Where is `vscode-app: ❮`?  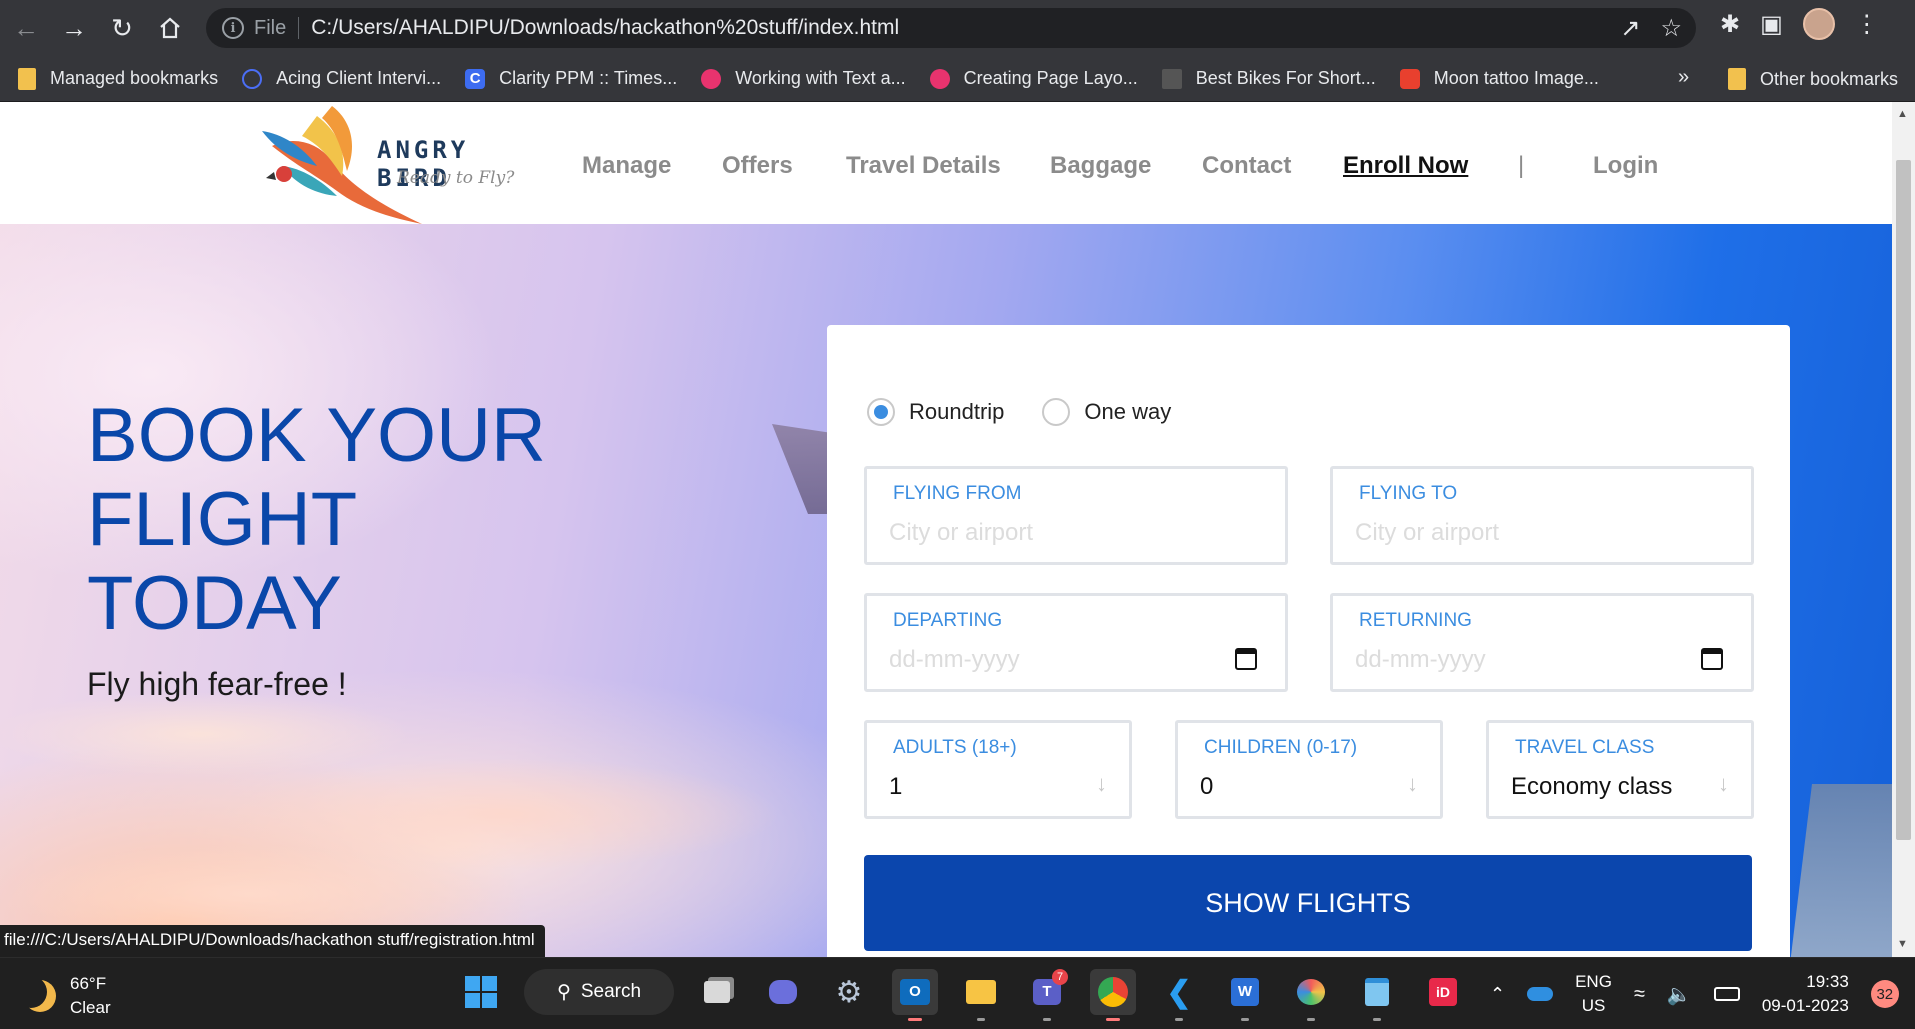 vscode-app: ❮ is located at coordinates (1179, 995).